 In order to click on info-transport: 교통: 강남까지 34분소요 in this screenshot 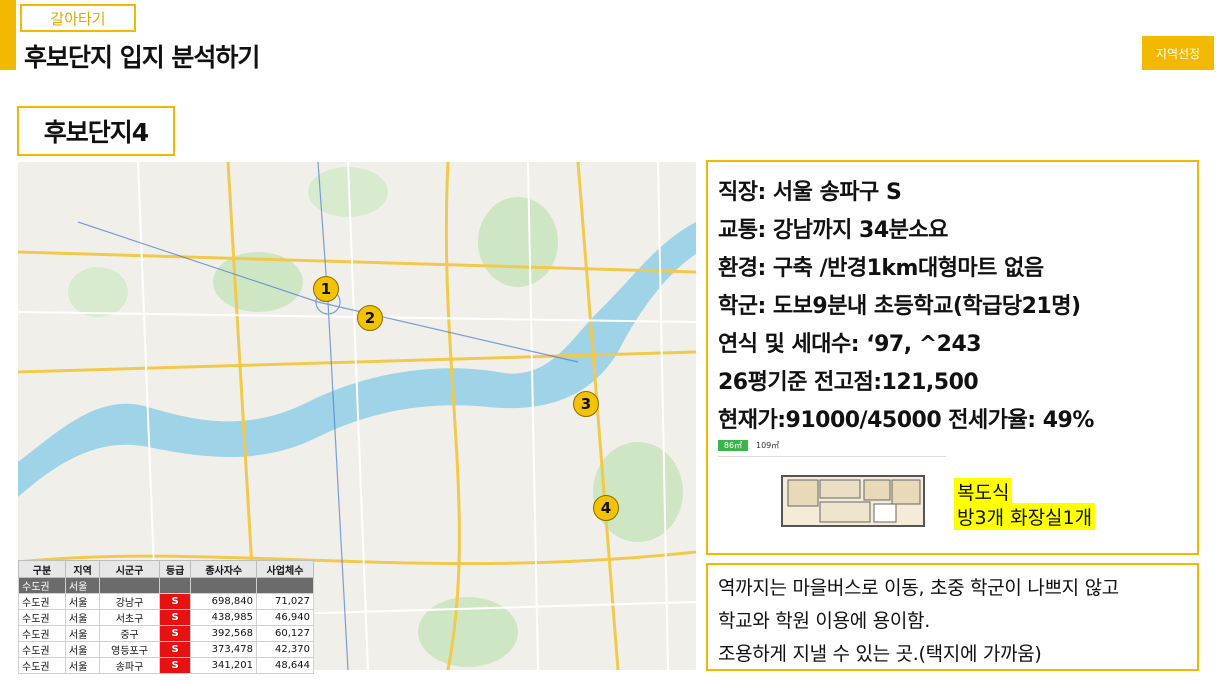, I will do `click(833, 230)`.